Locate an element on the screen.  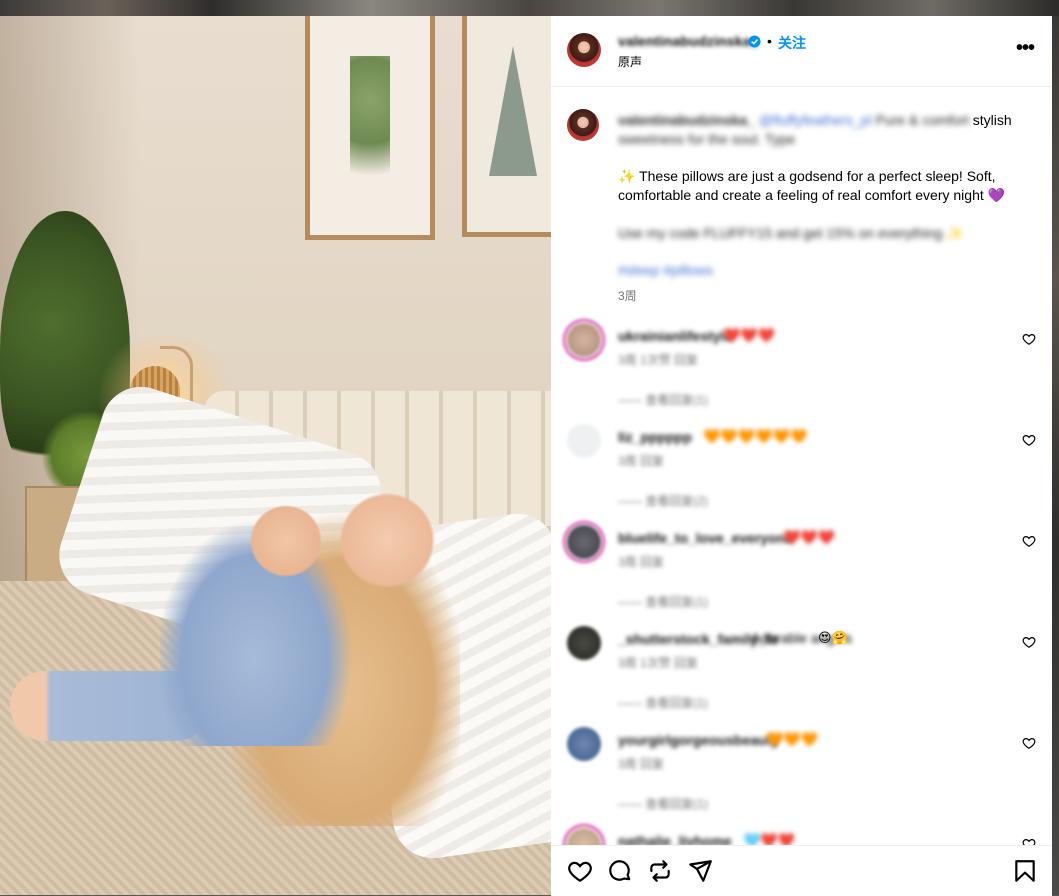
comment-text: 🩵❤️❤️ is located at coordinates (769, 838).